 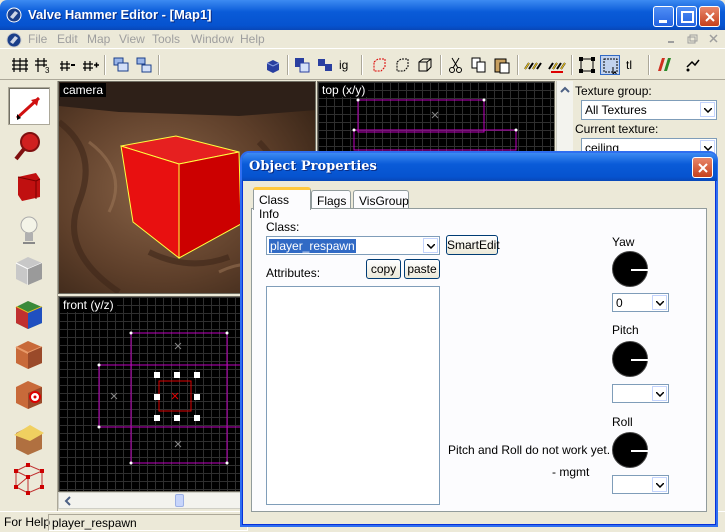 What do you see at coordinates (709, 16) in the screenshot?
I see `close-button` at bounding box center [709, 16].